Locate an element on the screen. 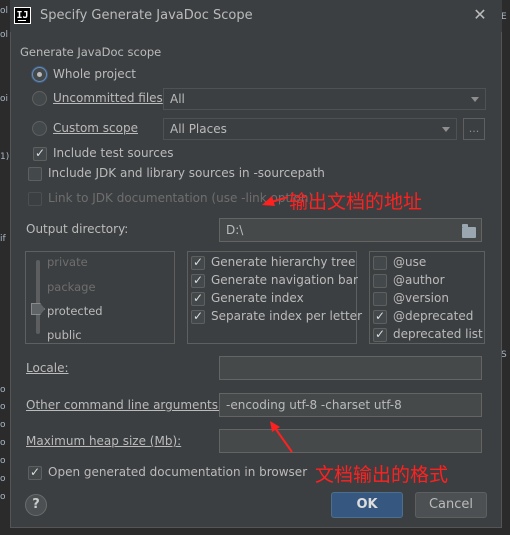 The image size is (510, 535). annotation-output-format: 文档输出的格式 is located at coordinates (382, 475).